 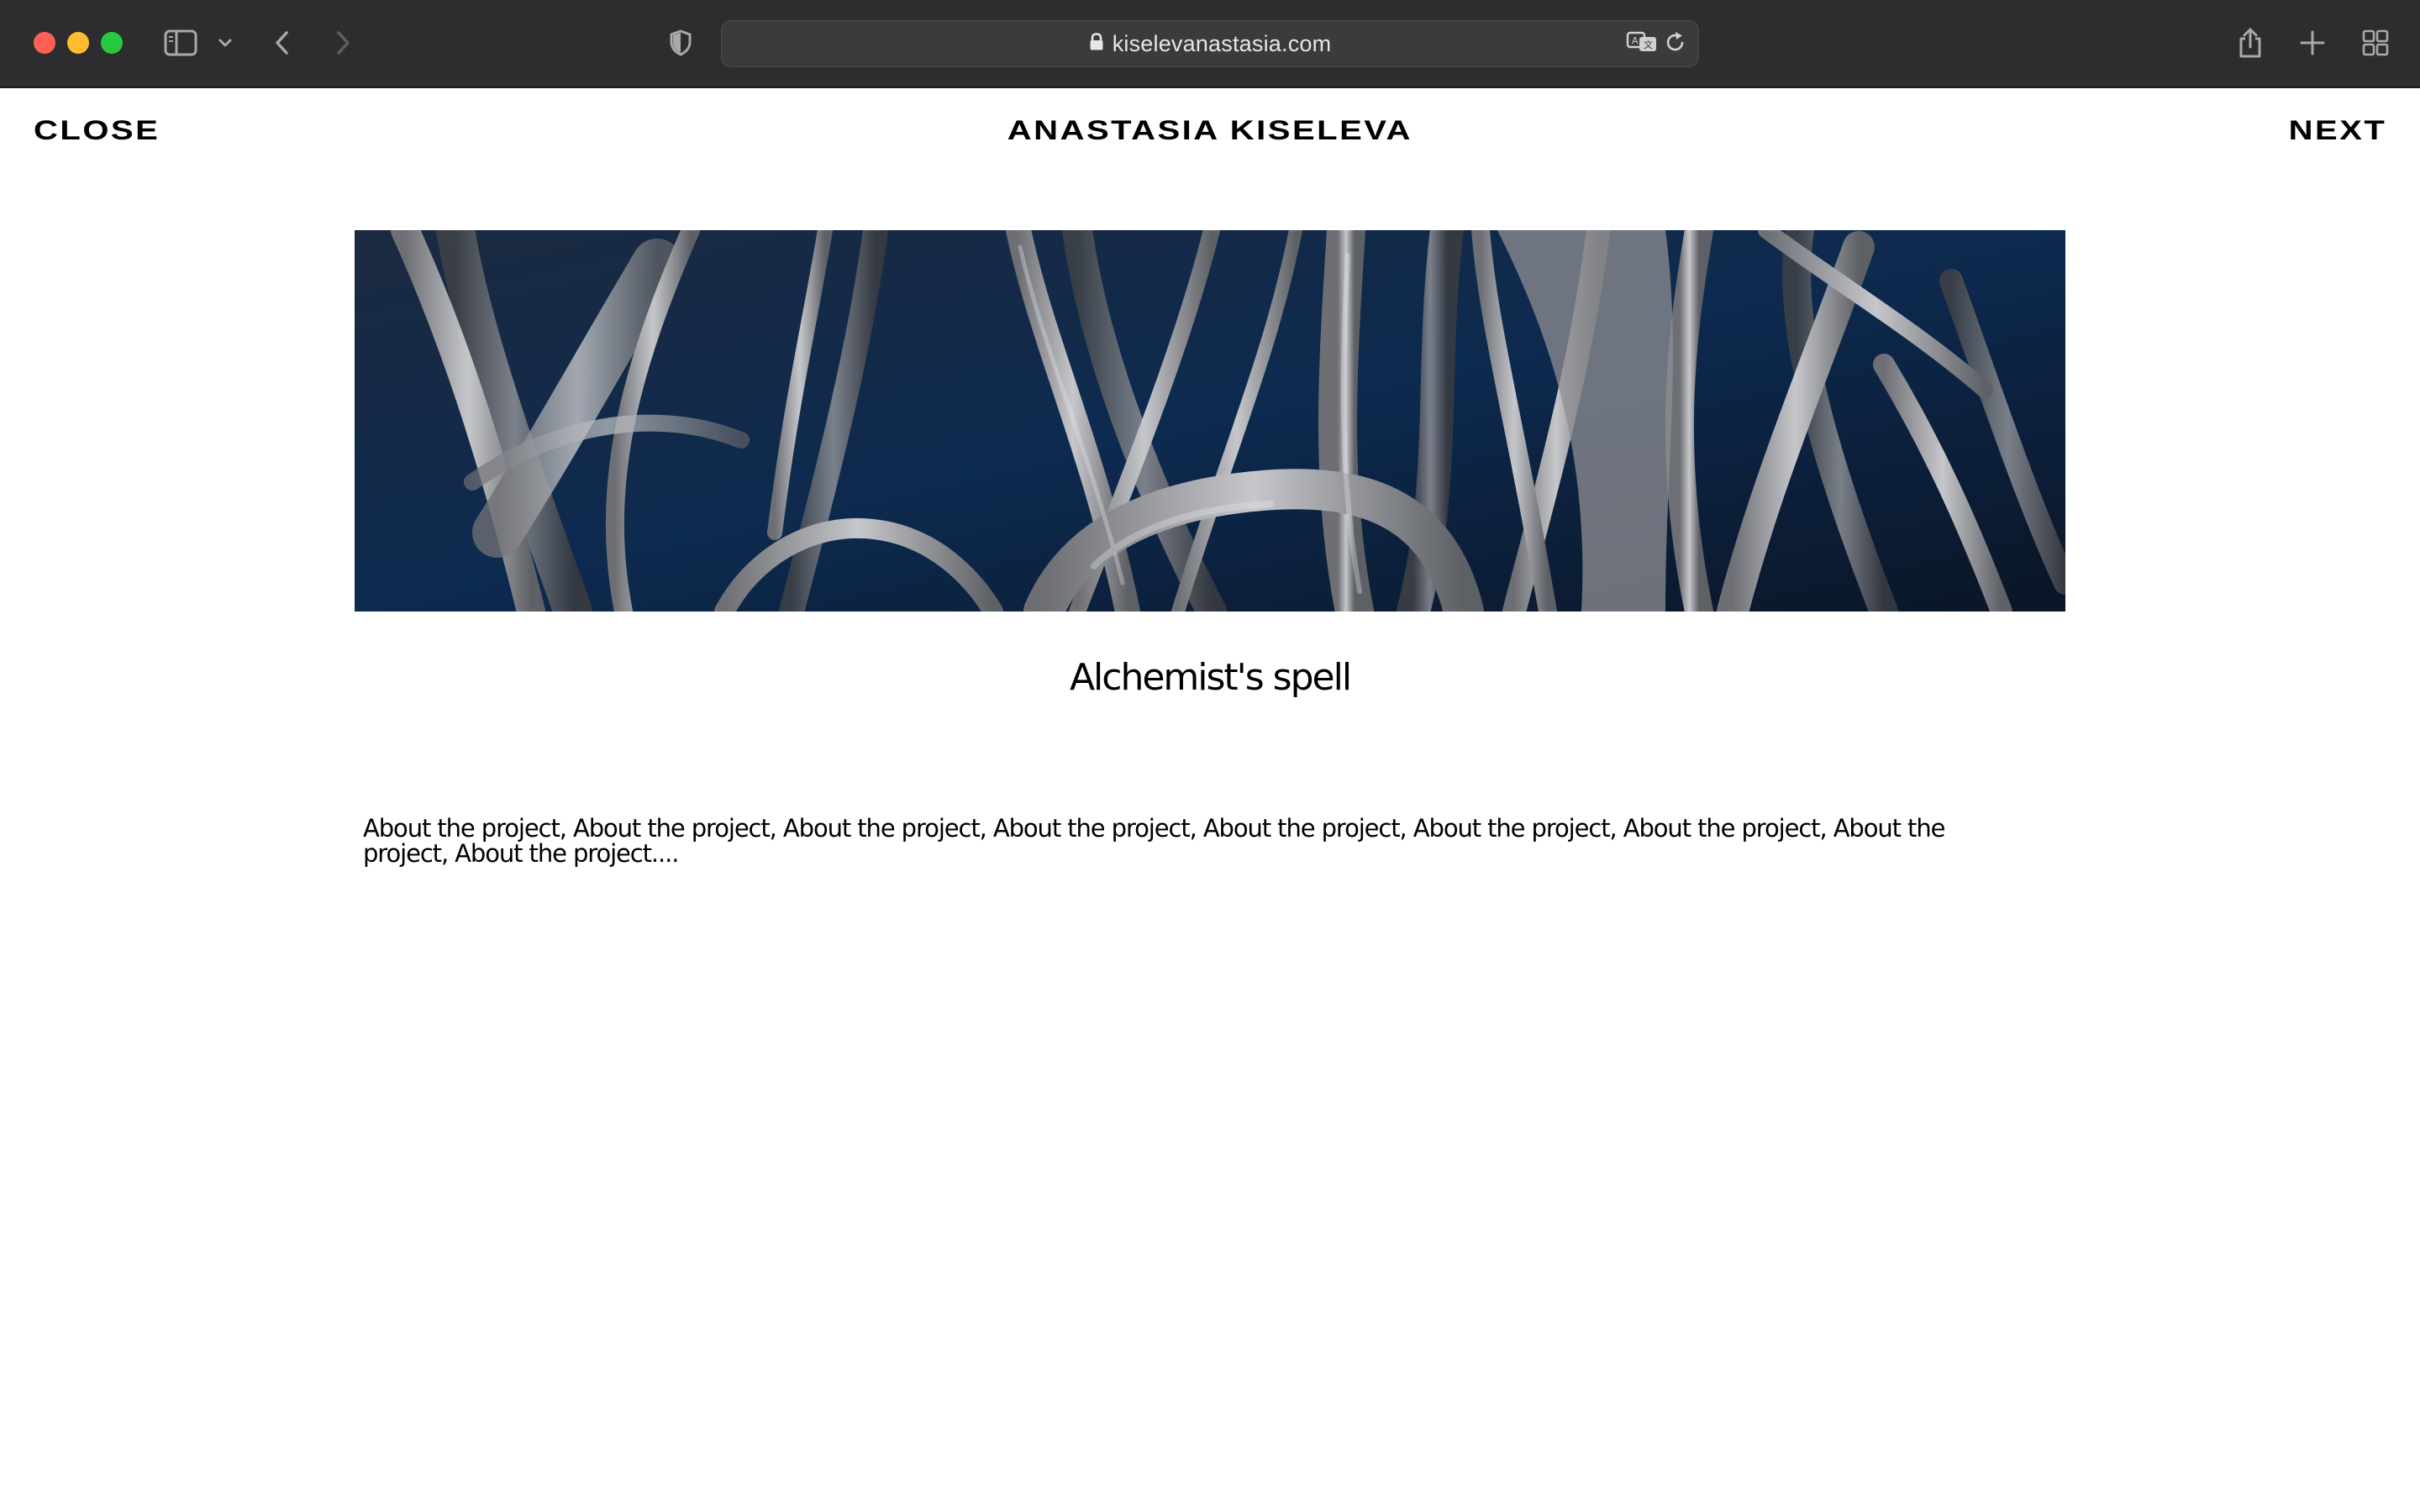 I want to click on chevron-down-icon, so click(x=225, y=43).